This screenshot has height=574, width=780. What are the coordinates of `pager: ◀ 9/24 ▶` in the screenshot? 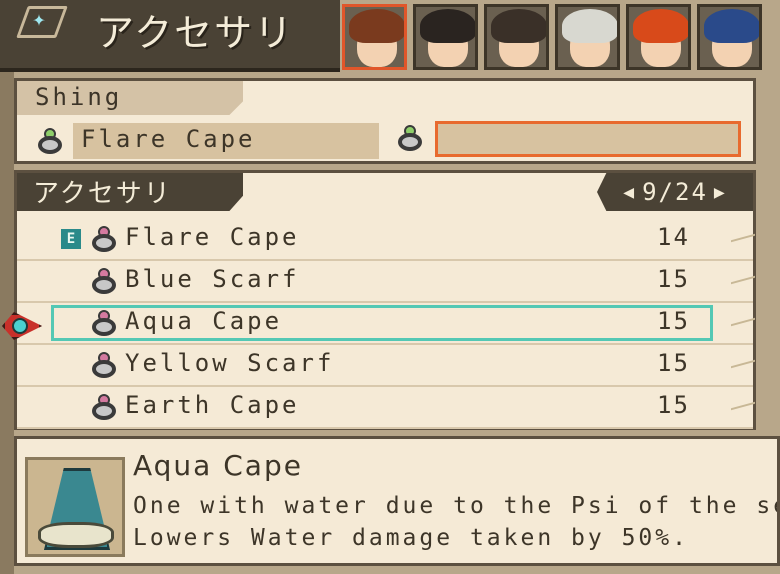 It's located at (675, 192).